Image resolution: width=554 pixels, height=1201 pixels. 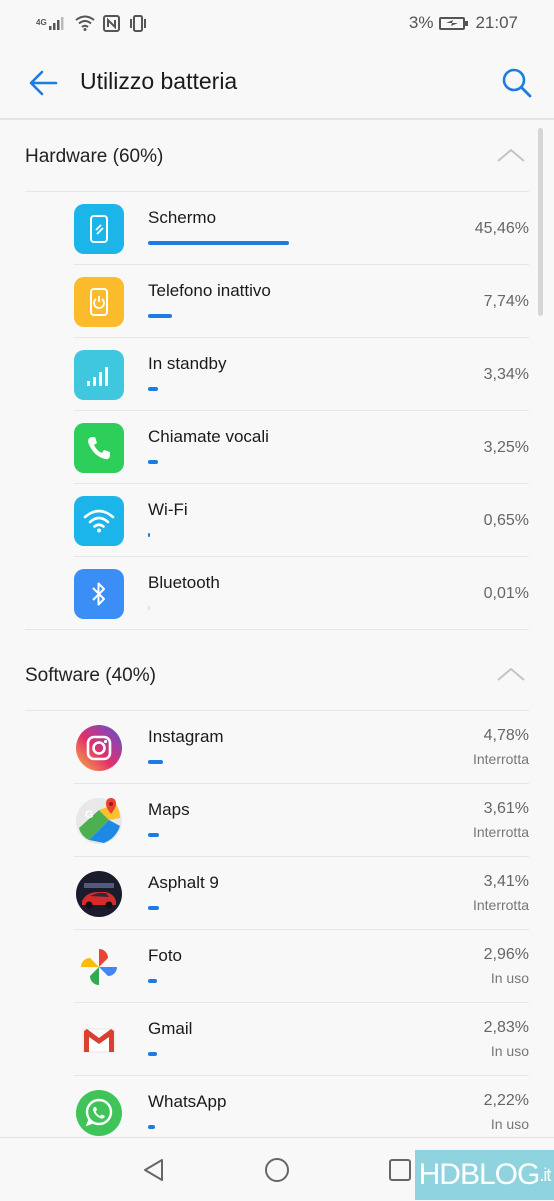 What do you see at coordinates (277, 156) in the screenshot?
I see `hardware-section-header: Hardware (60%)` at bounding box center [277, 156].